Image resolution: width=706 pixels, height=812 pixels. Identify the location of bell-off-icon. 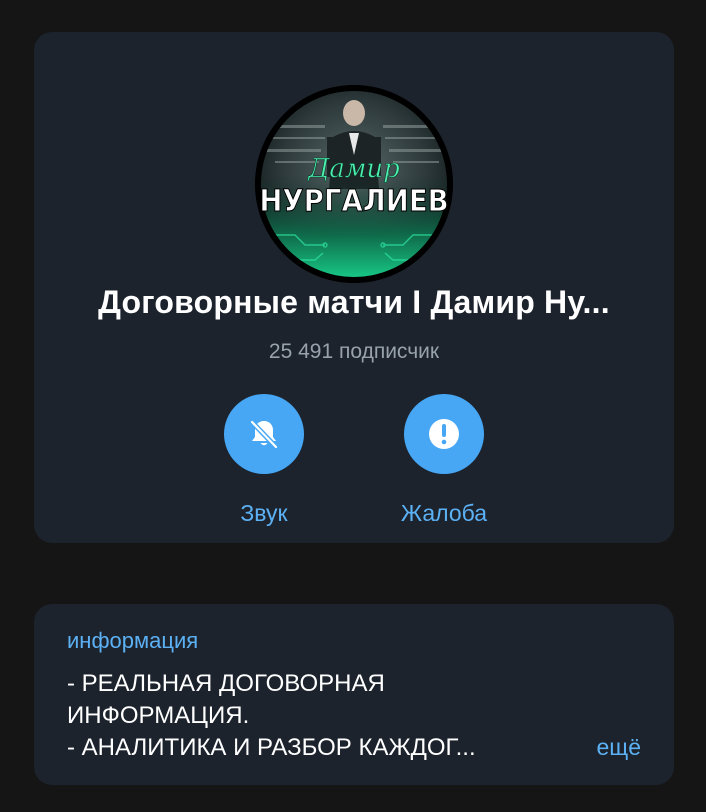
(264, 434).